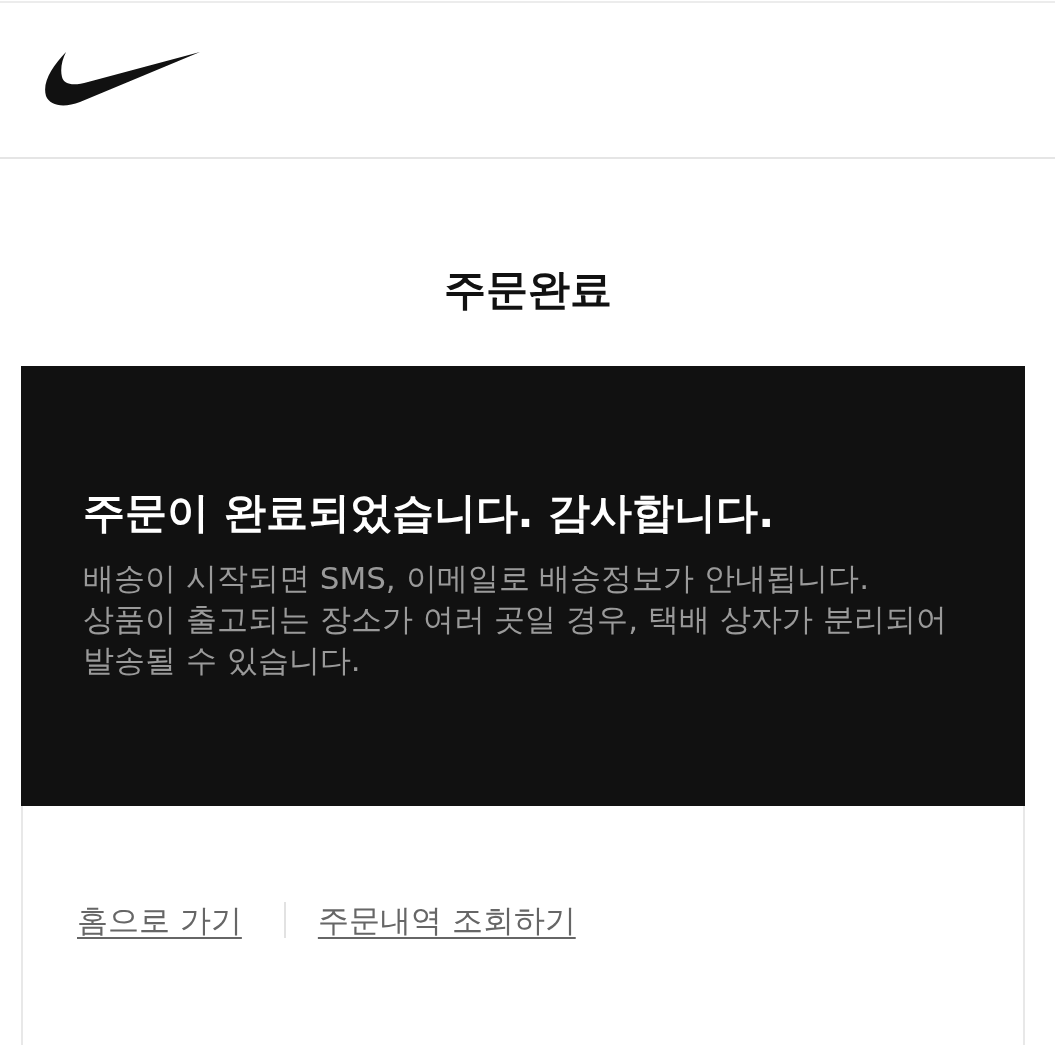 The image size is (1055, 1045). What do you see at coordinates (515, 640) in the screenshot?
I see `notice-text: 상품이 출고되는 장소가 여러 곳일 경우, 택배 상자가 분리되어 발송될 수 있습니다.` at bounding box center [515, 640].